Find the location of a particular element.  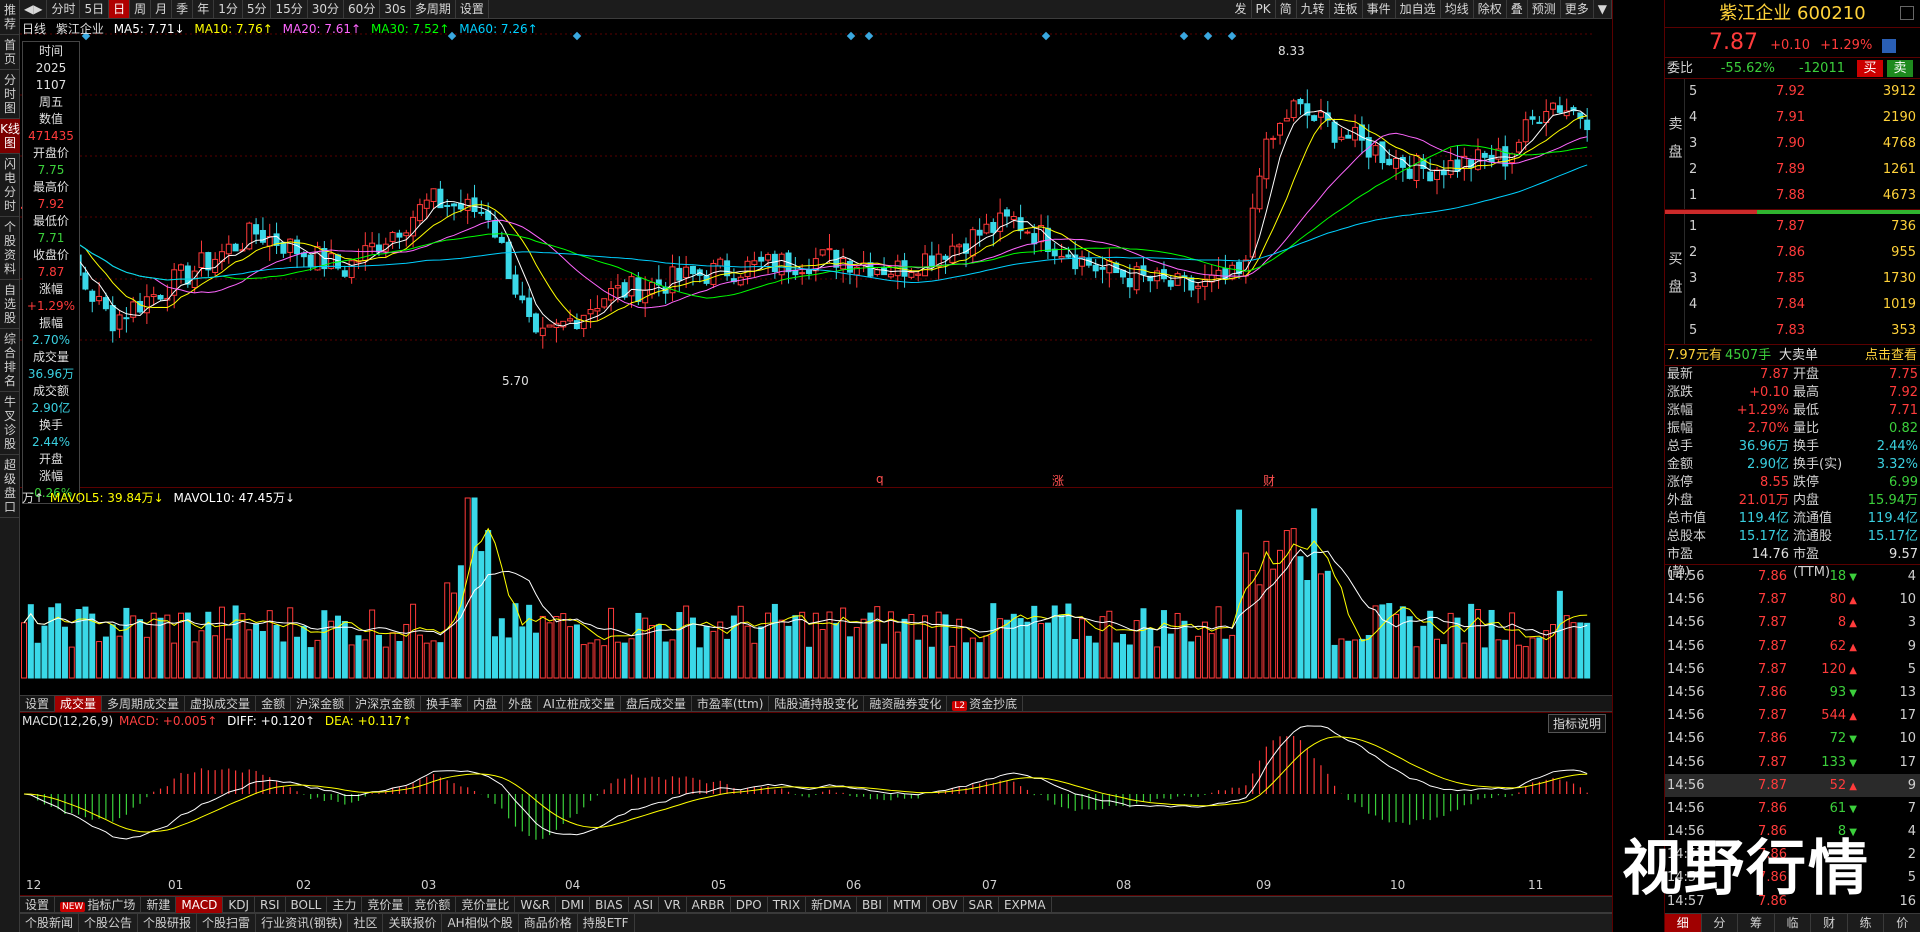

period-tab-11: 60分 is located at coordinates (362, 9).